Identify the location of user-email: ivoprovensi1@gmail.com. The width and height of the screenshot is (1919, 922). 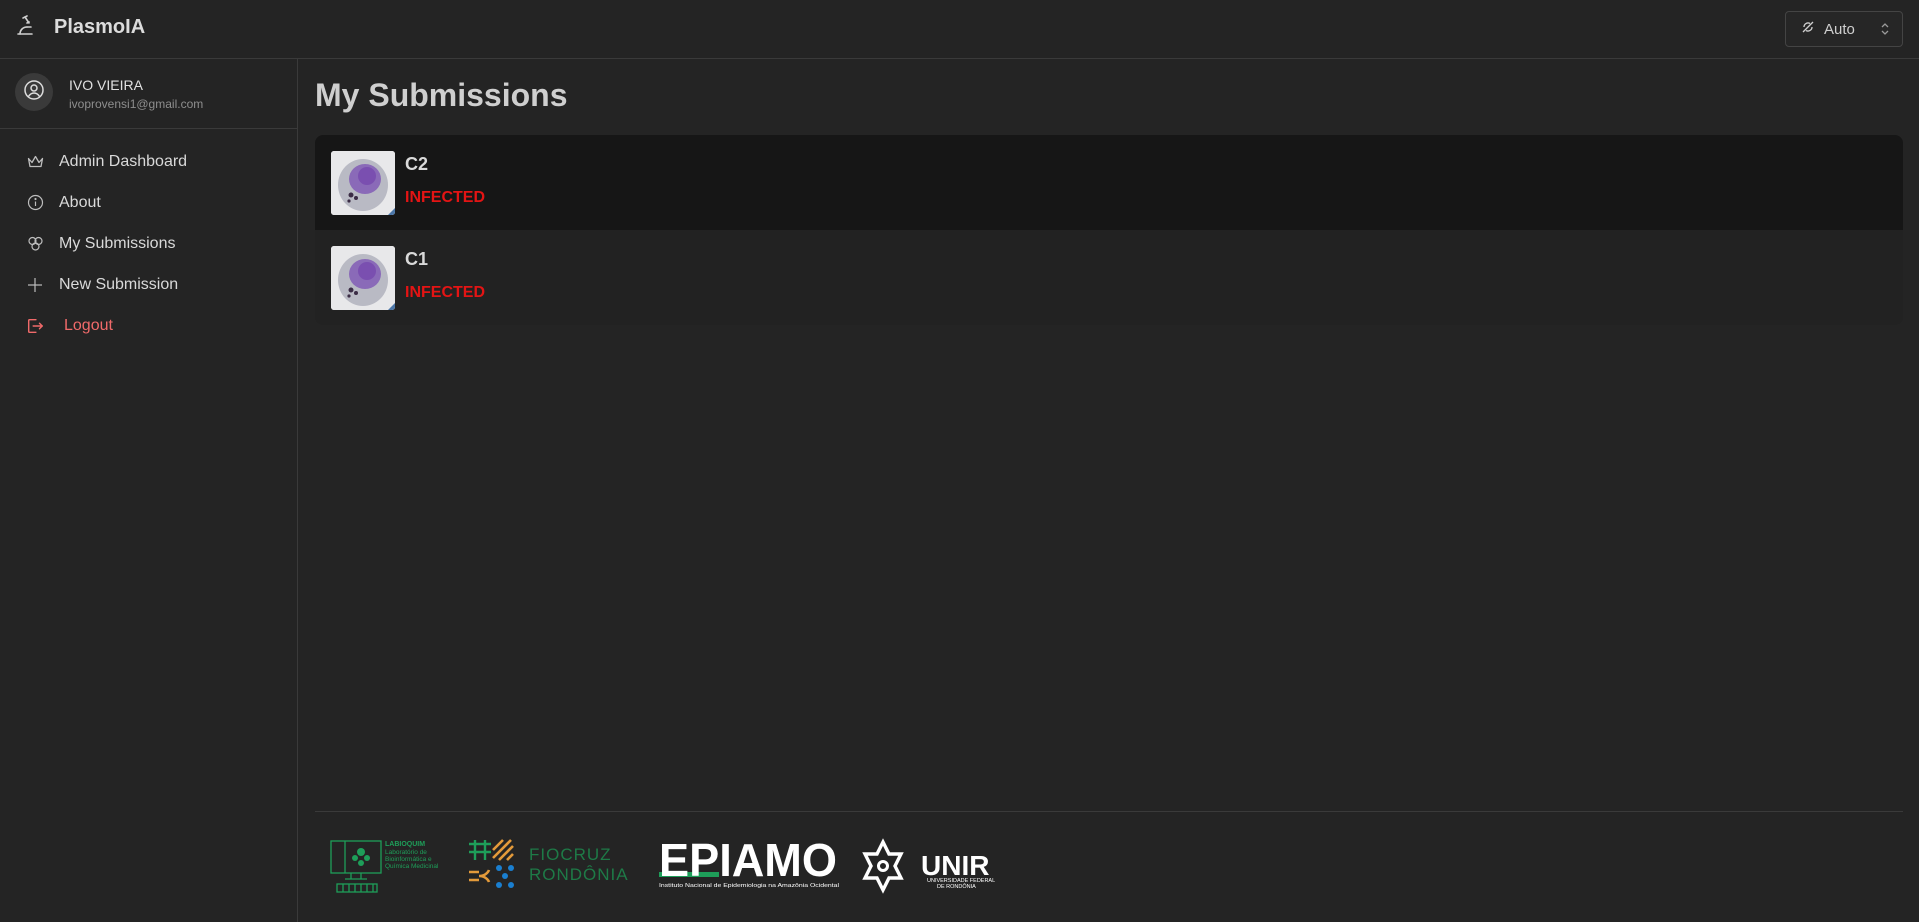
(136, 104).